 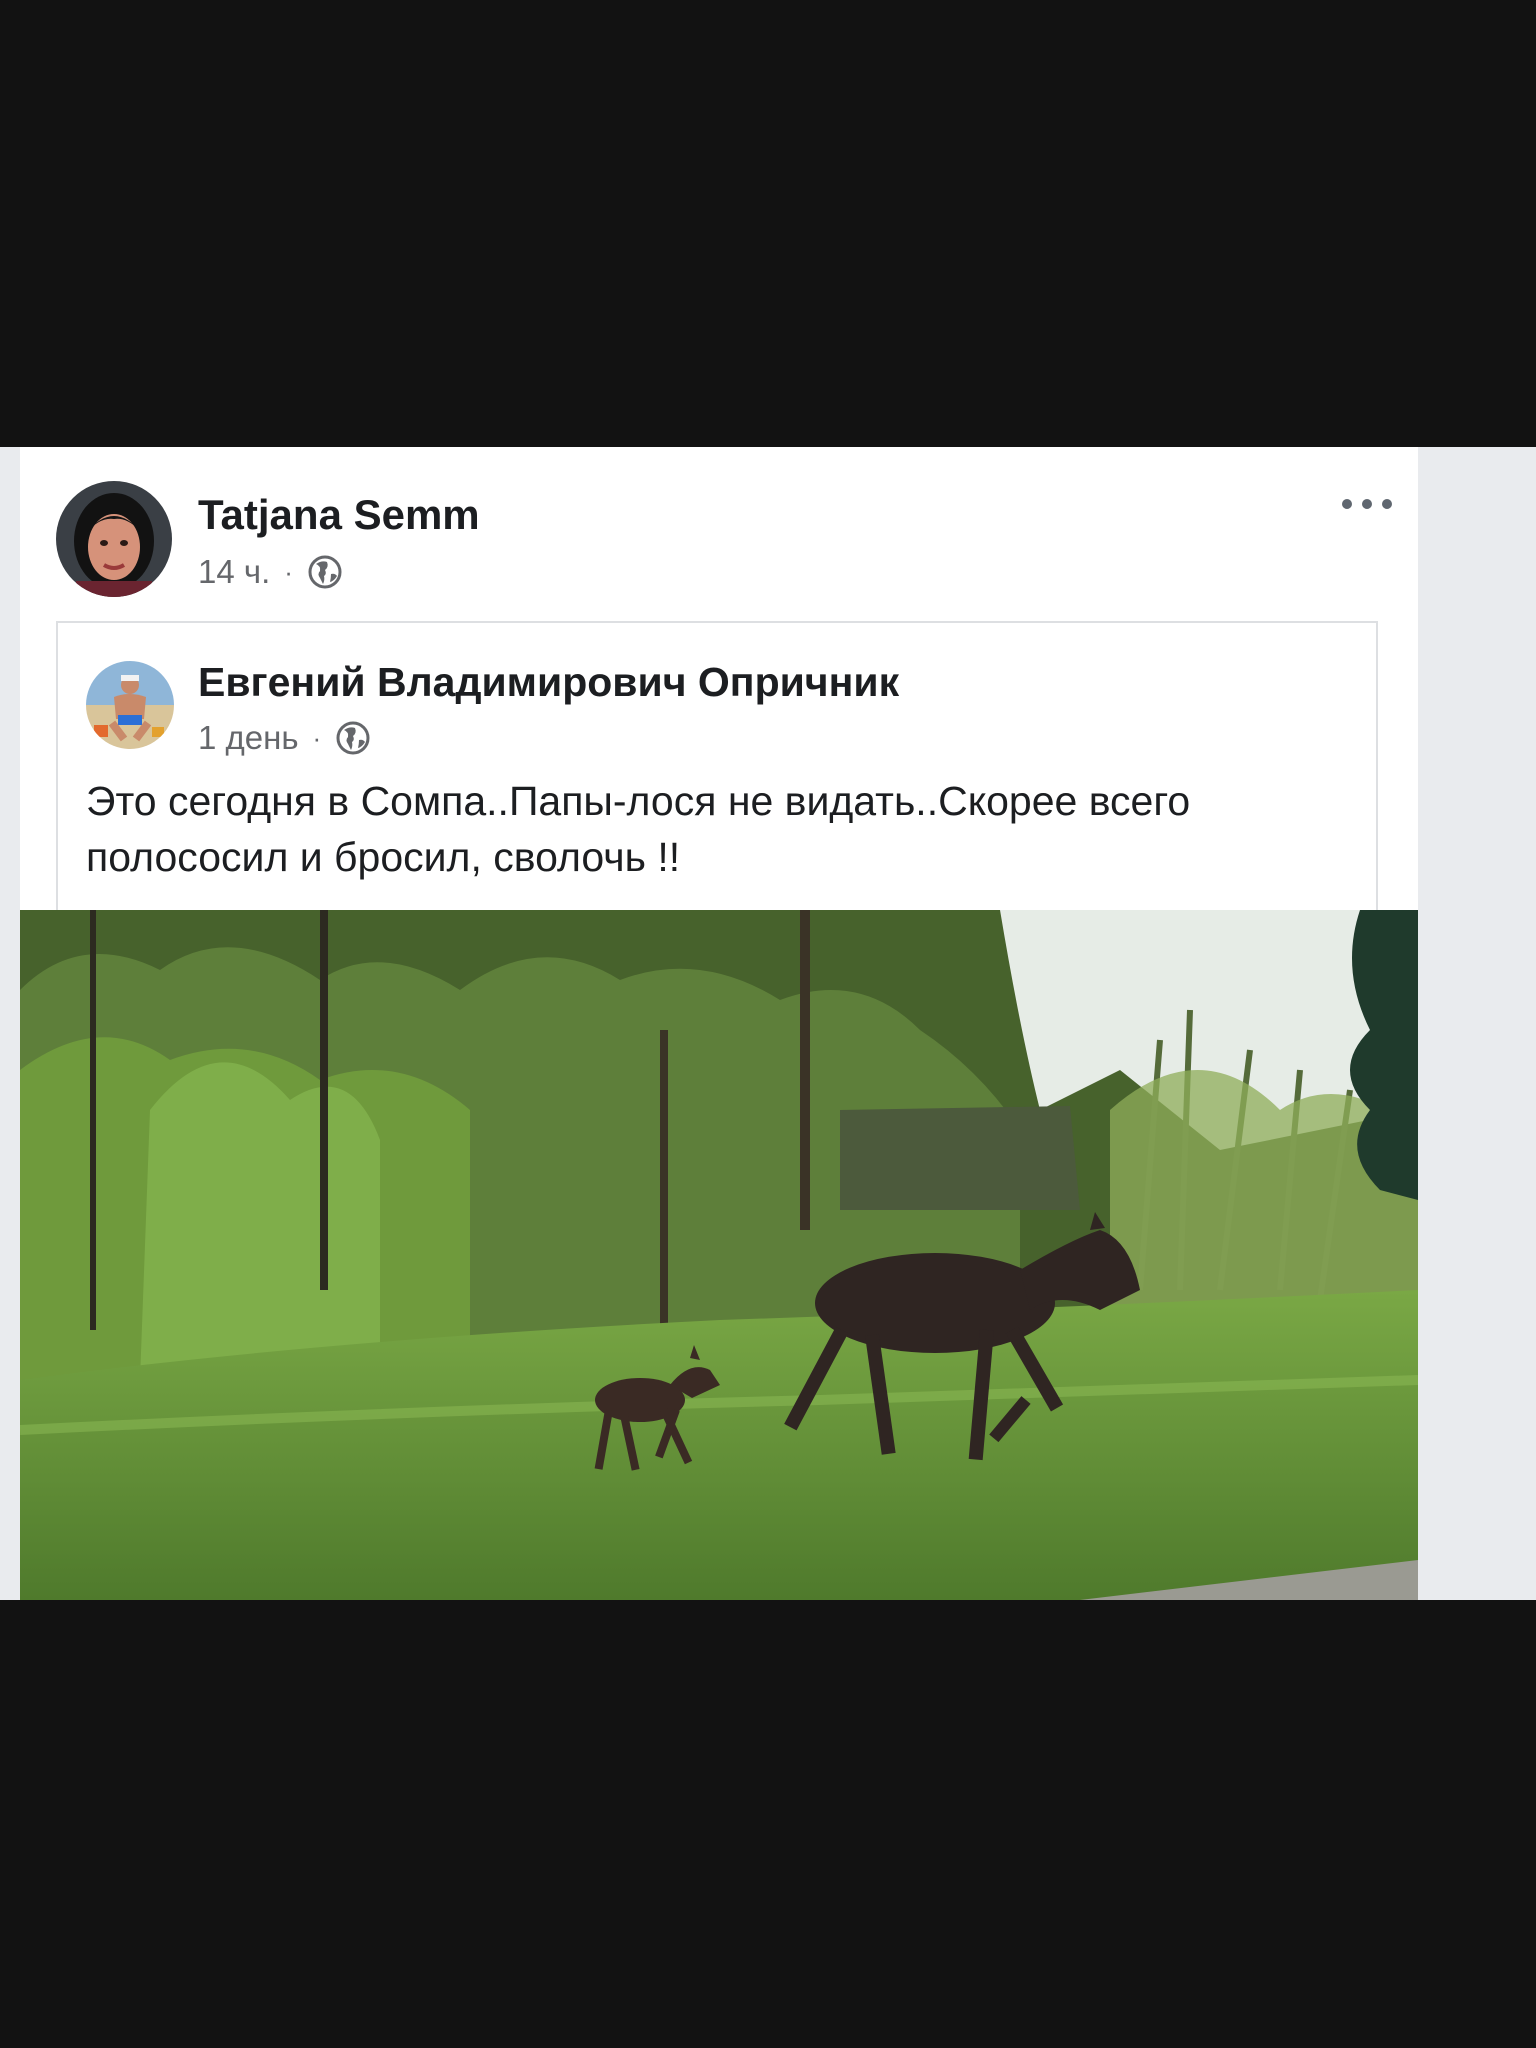 What do you see at coordinates (130, 705) in the screenshot?
I see `shared-author-avatar` at bounding box center [130, 705].